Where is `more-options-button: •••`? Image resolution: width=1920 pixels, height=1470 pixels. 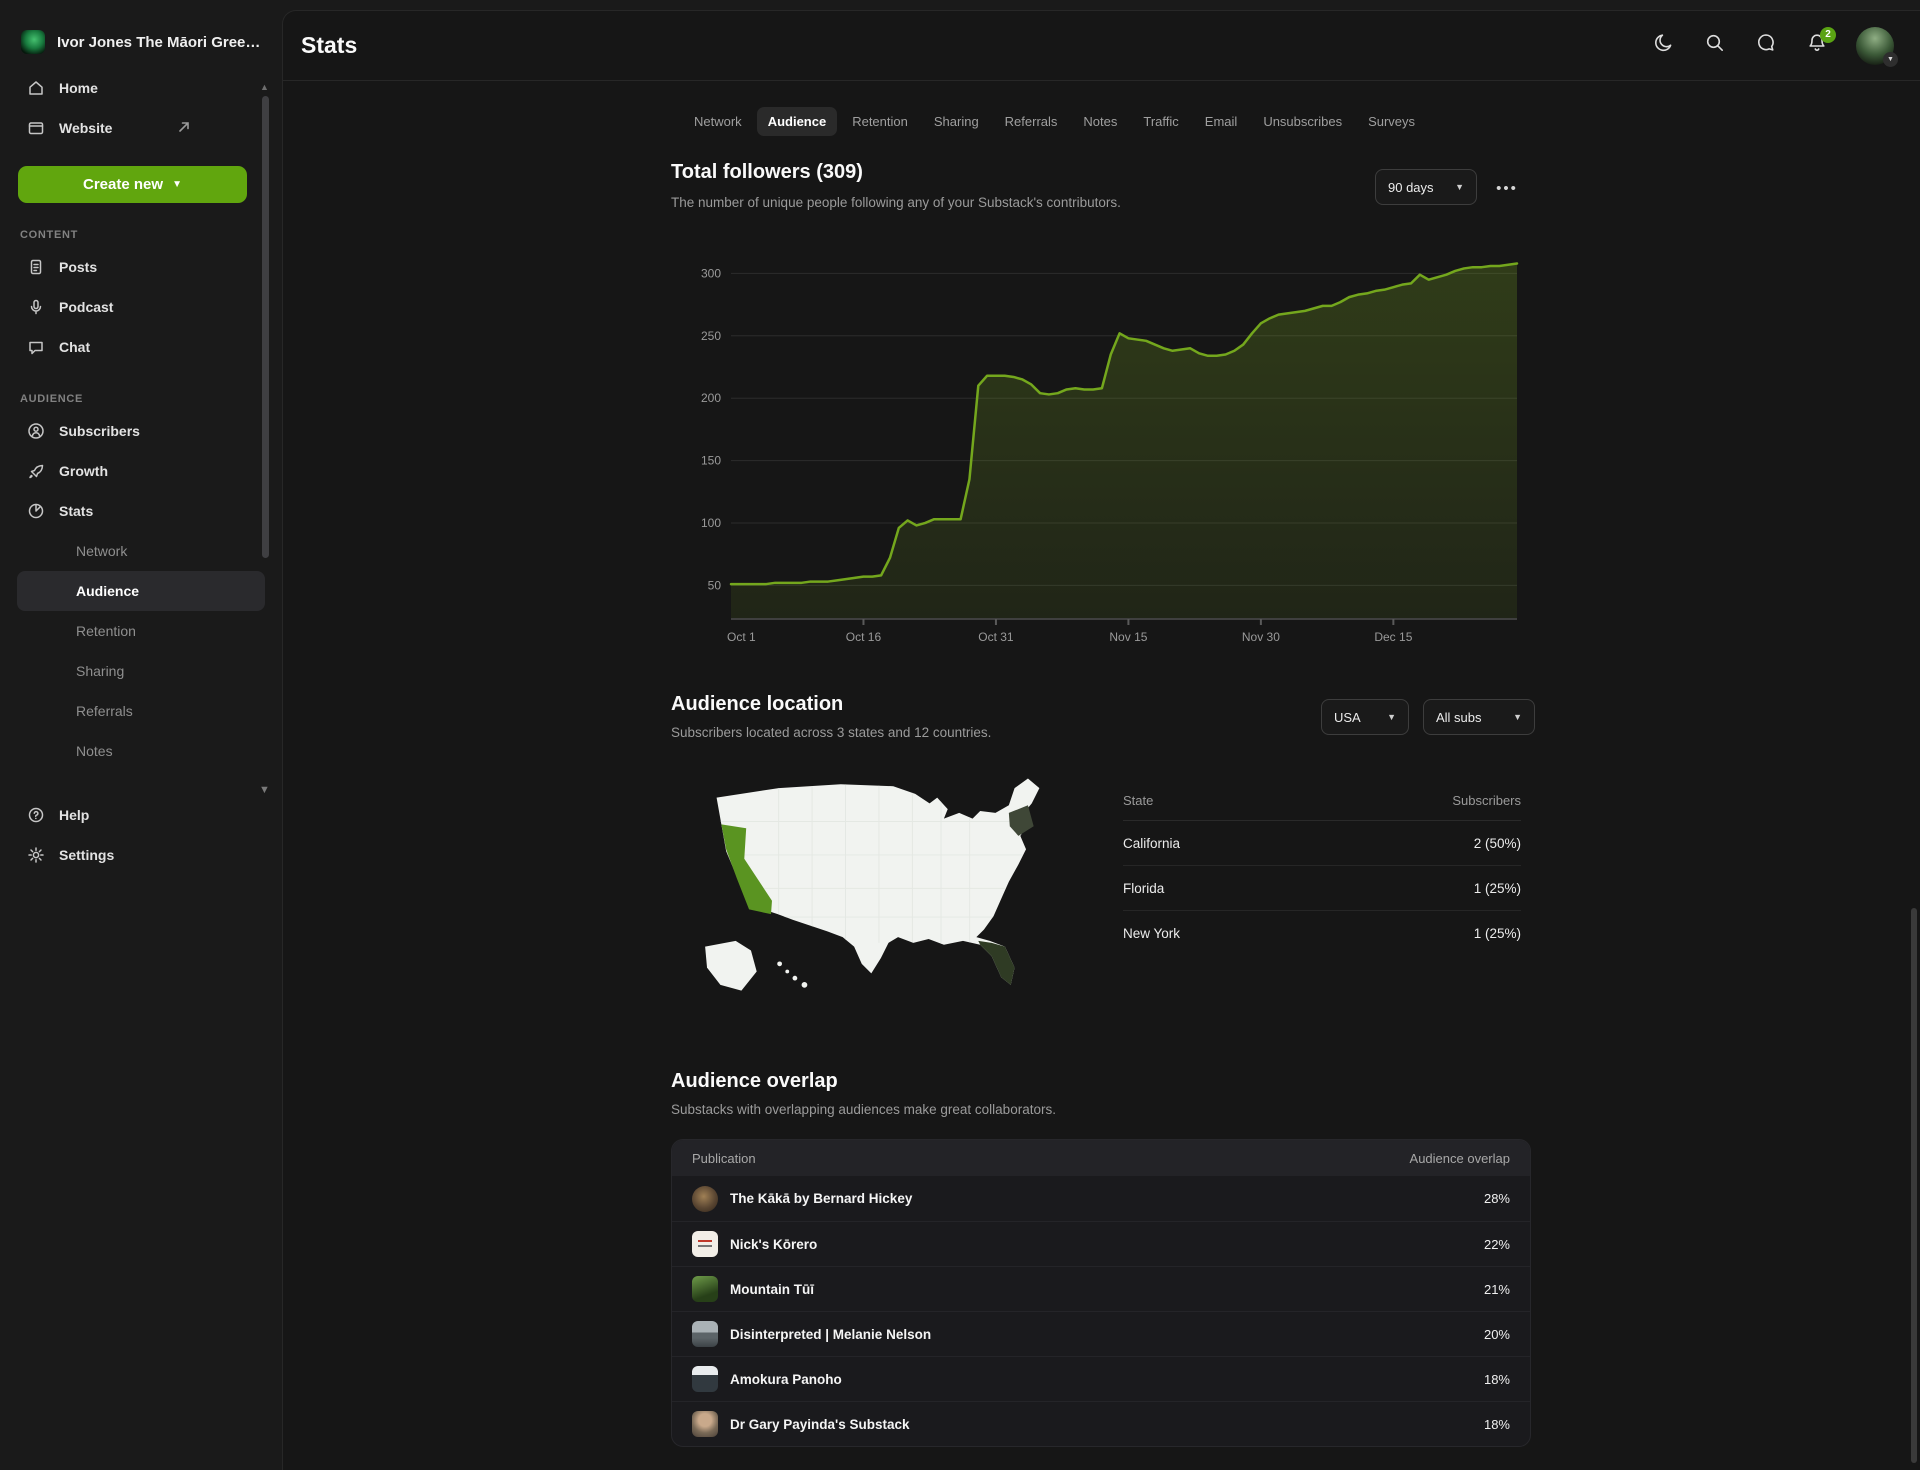
more-options-button: ••• is located at coordinates (1507, 188).